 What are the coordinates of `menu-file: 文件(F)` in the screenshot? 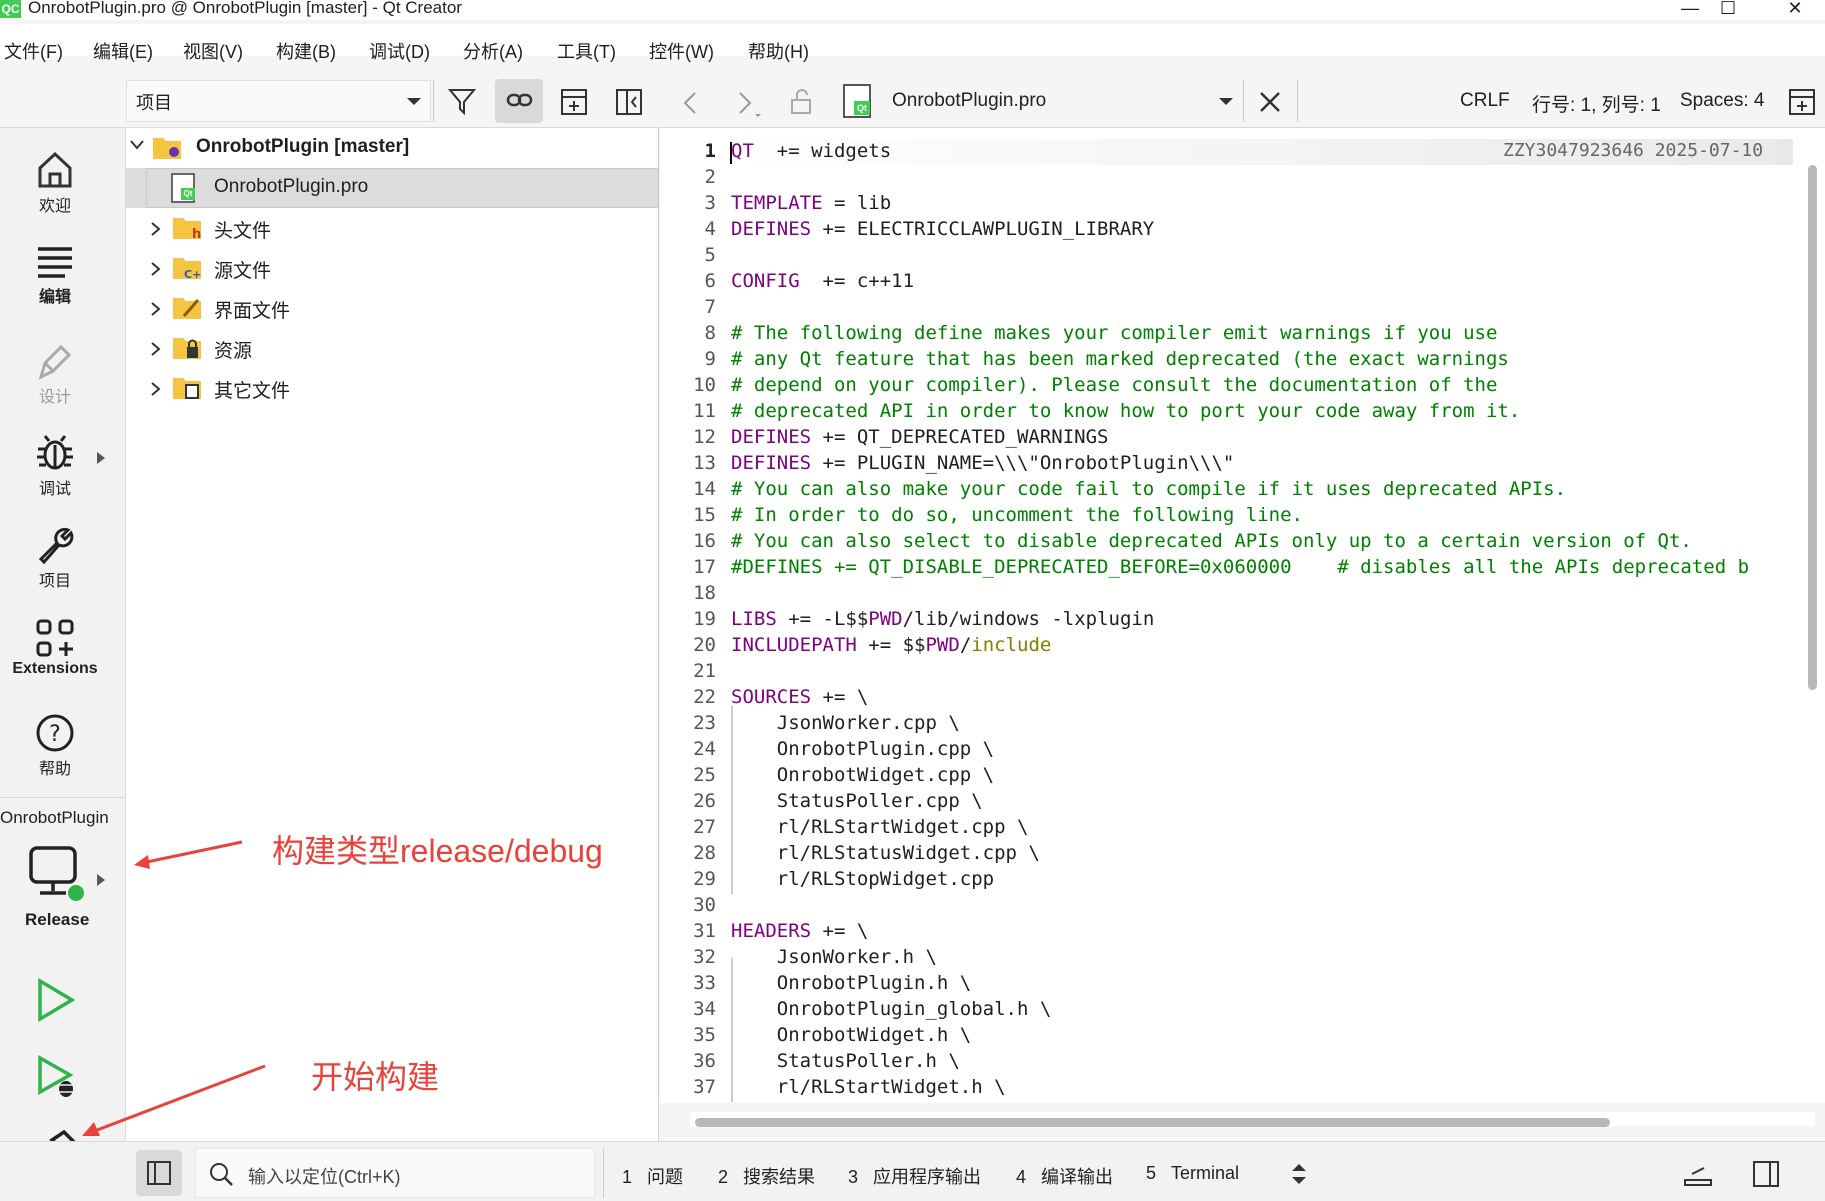 It's located at (33, 51).